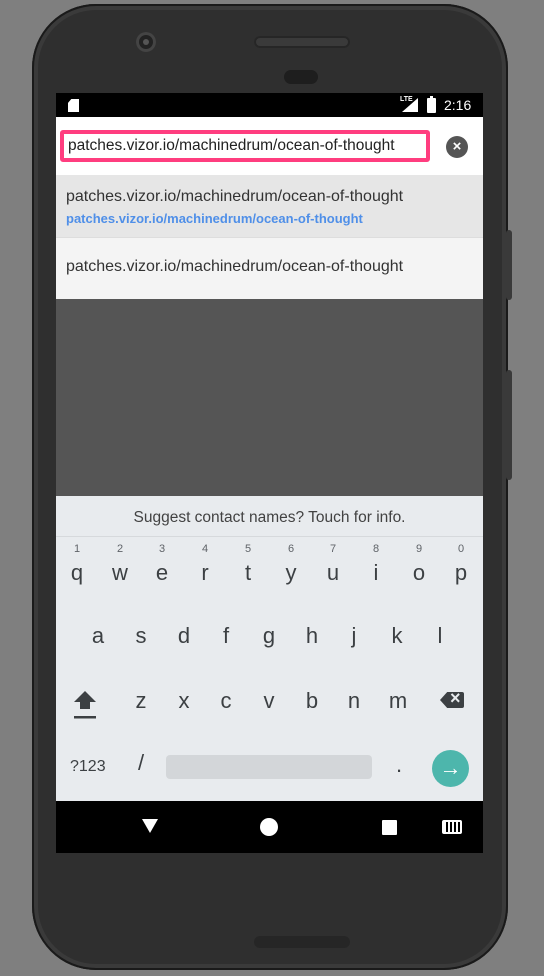  I want to click on key-p: 0p, so click(461, 564).